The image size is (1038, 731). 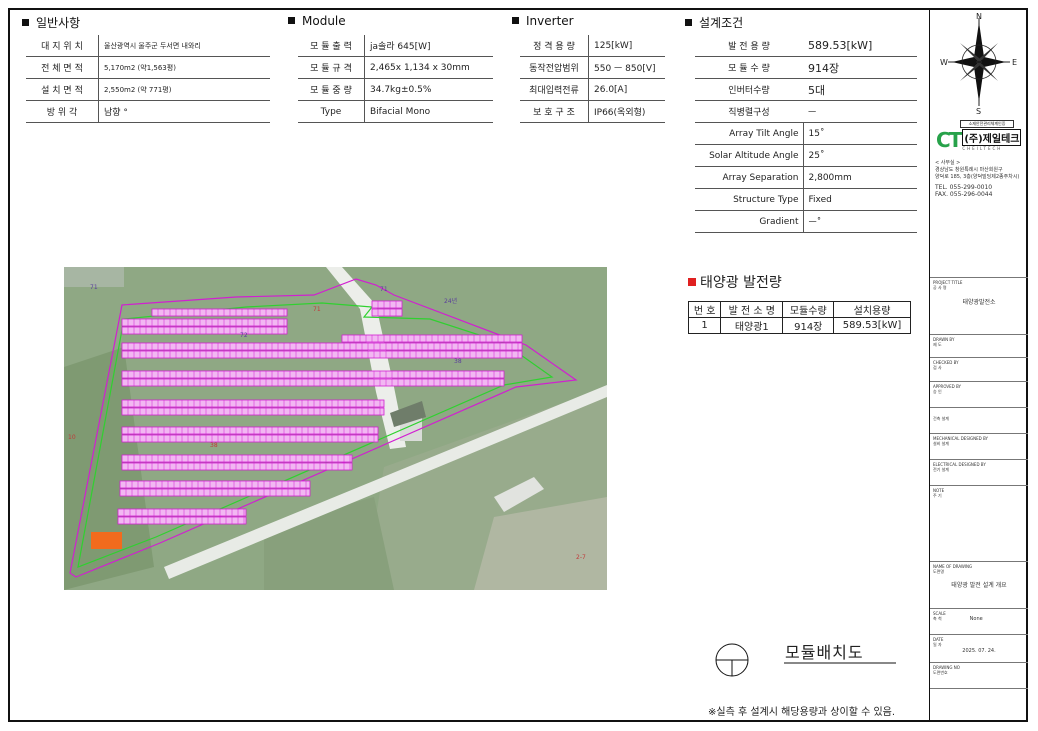 I want to click on drawing-number-cell: DRAWING NO 도면번호, so click(x=979, y=675).